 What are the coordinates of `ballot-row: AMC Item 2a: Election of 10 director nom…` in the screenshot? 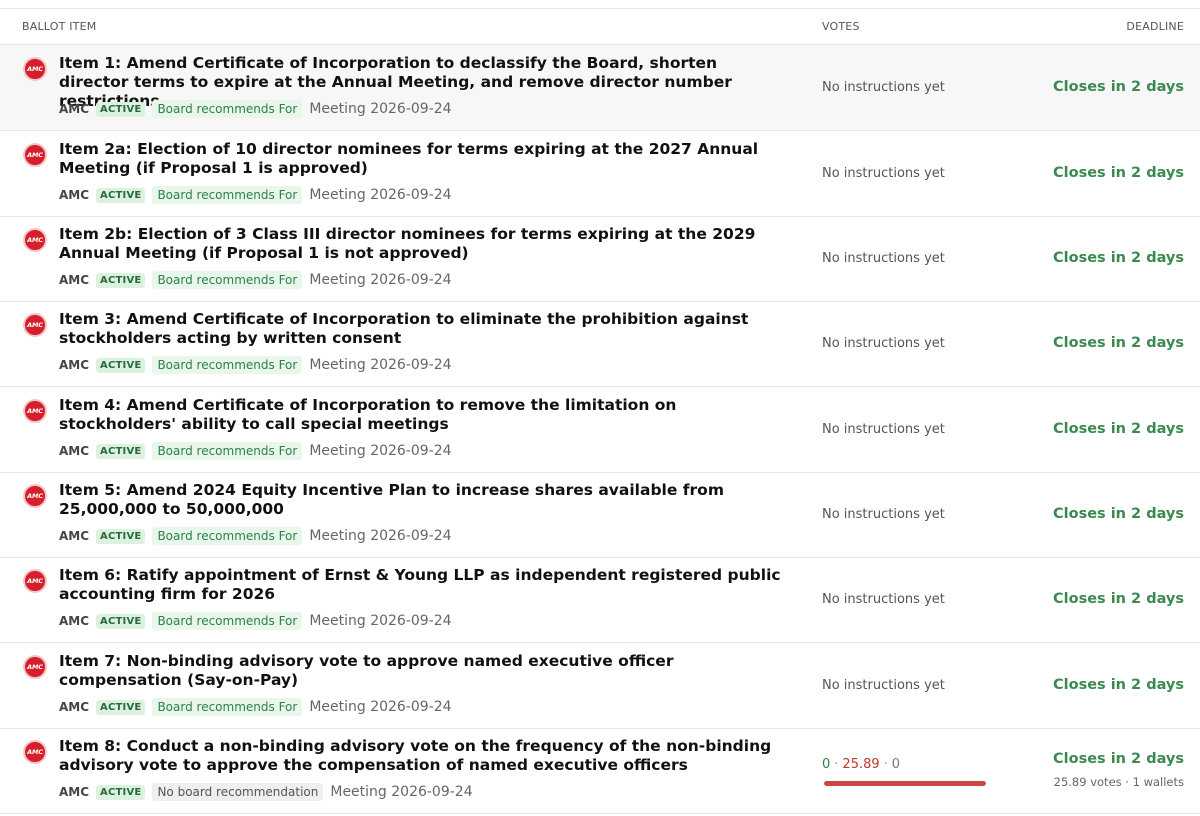 It's located at (600, 174).